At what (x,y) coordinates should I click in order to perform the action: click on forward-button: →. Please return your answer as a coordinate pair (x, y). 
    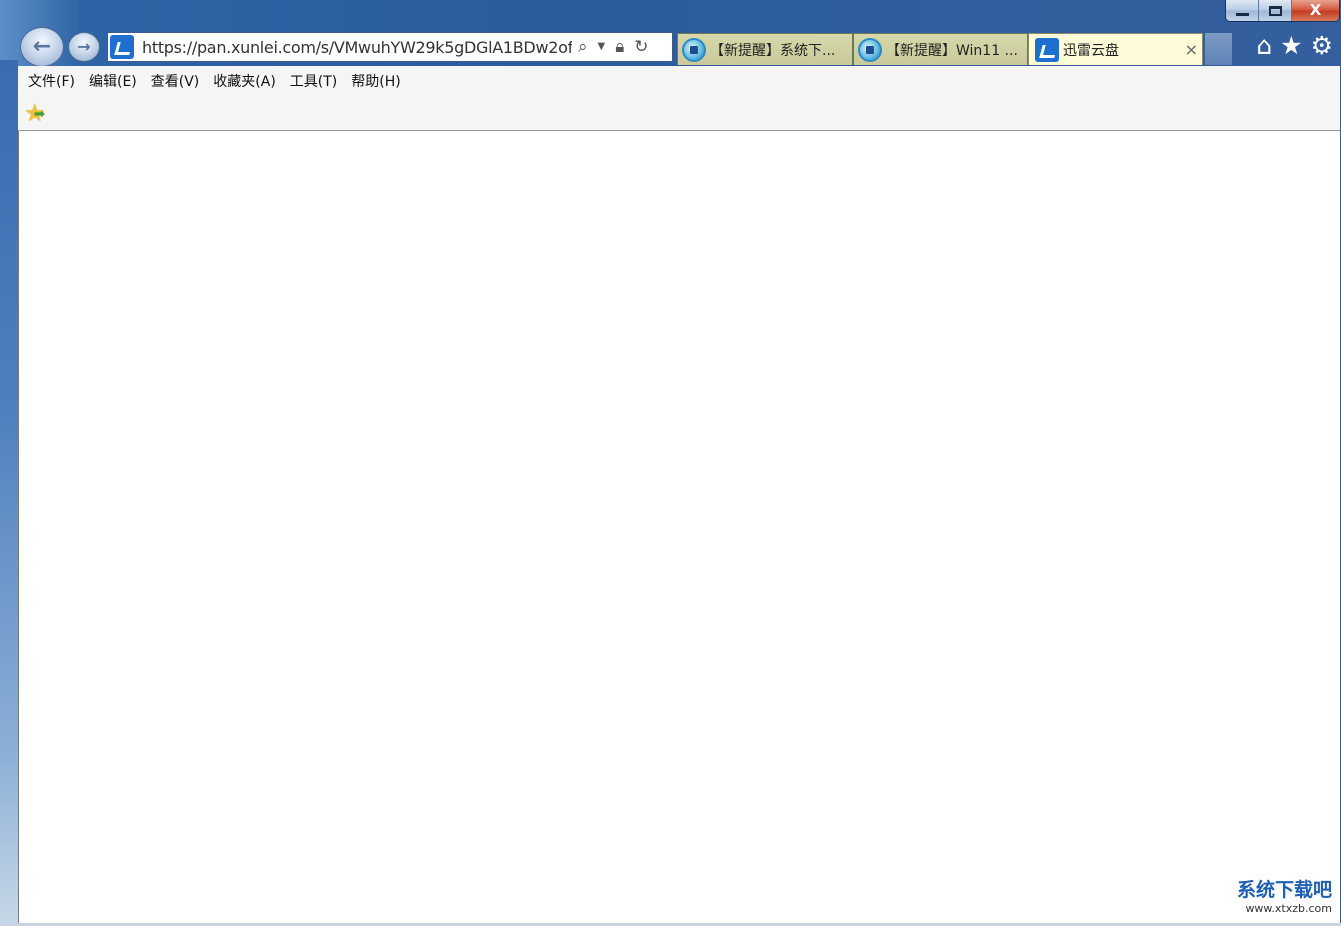
    Looking at the image, I should click on (84, 47).